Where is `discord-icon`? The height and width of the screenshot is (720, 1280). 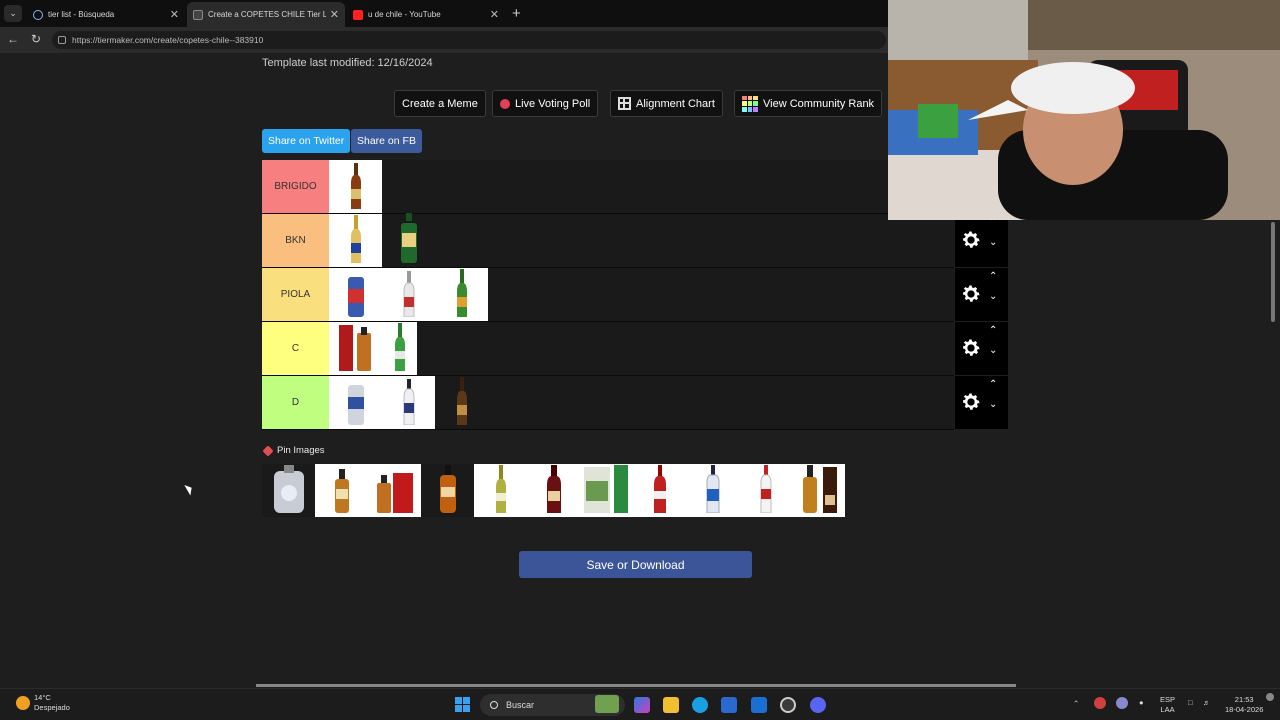
discord-icon is located at coordinates (818, 705).